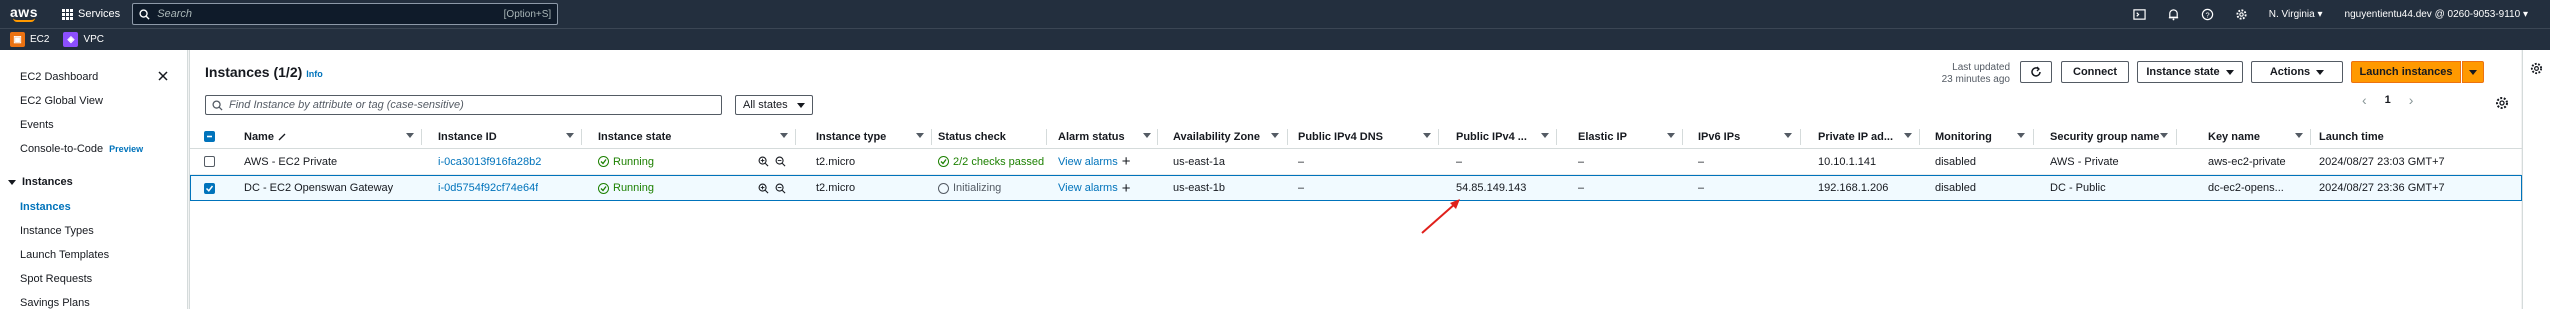  I want to click on aws-logo: aws, so click(24, 14).